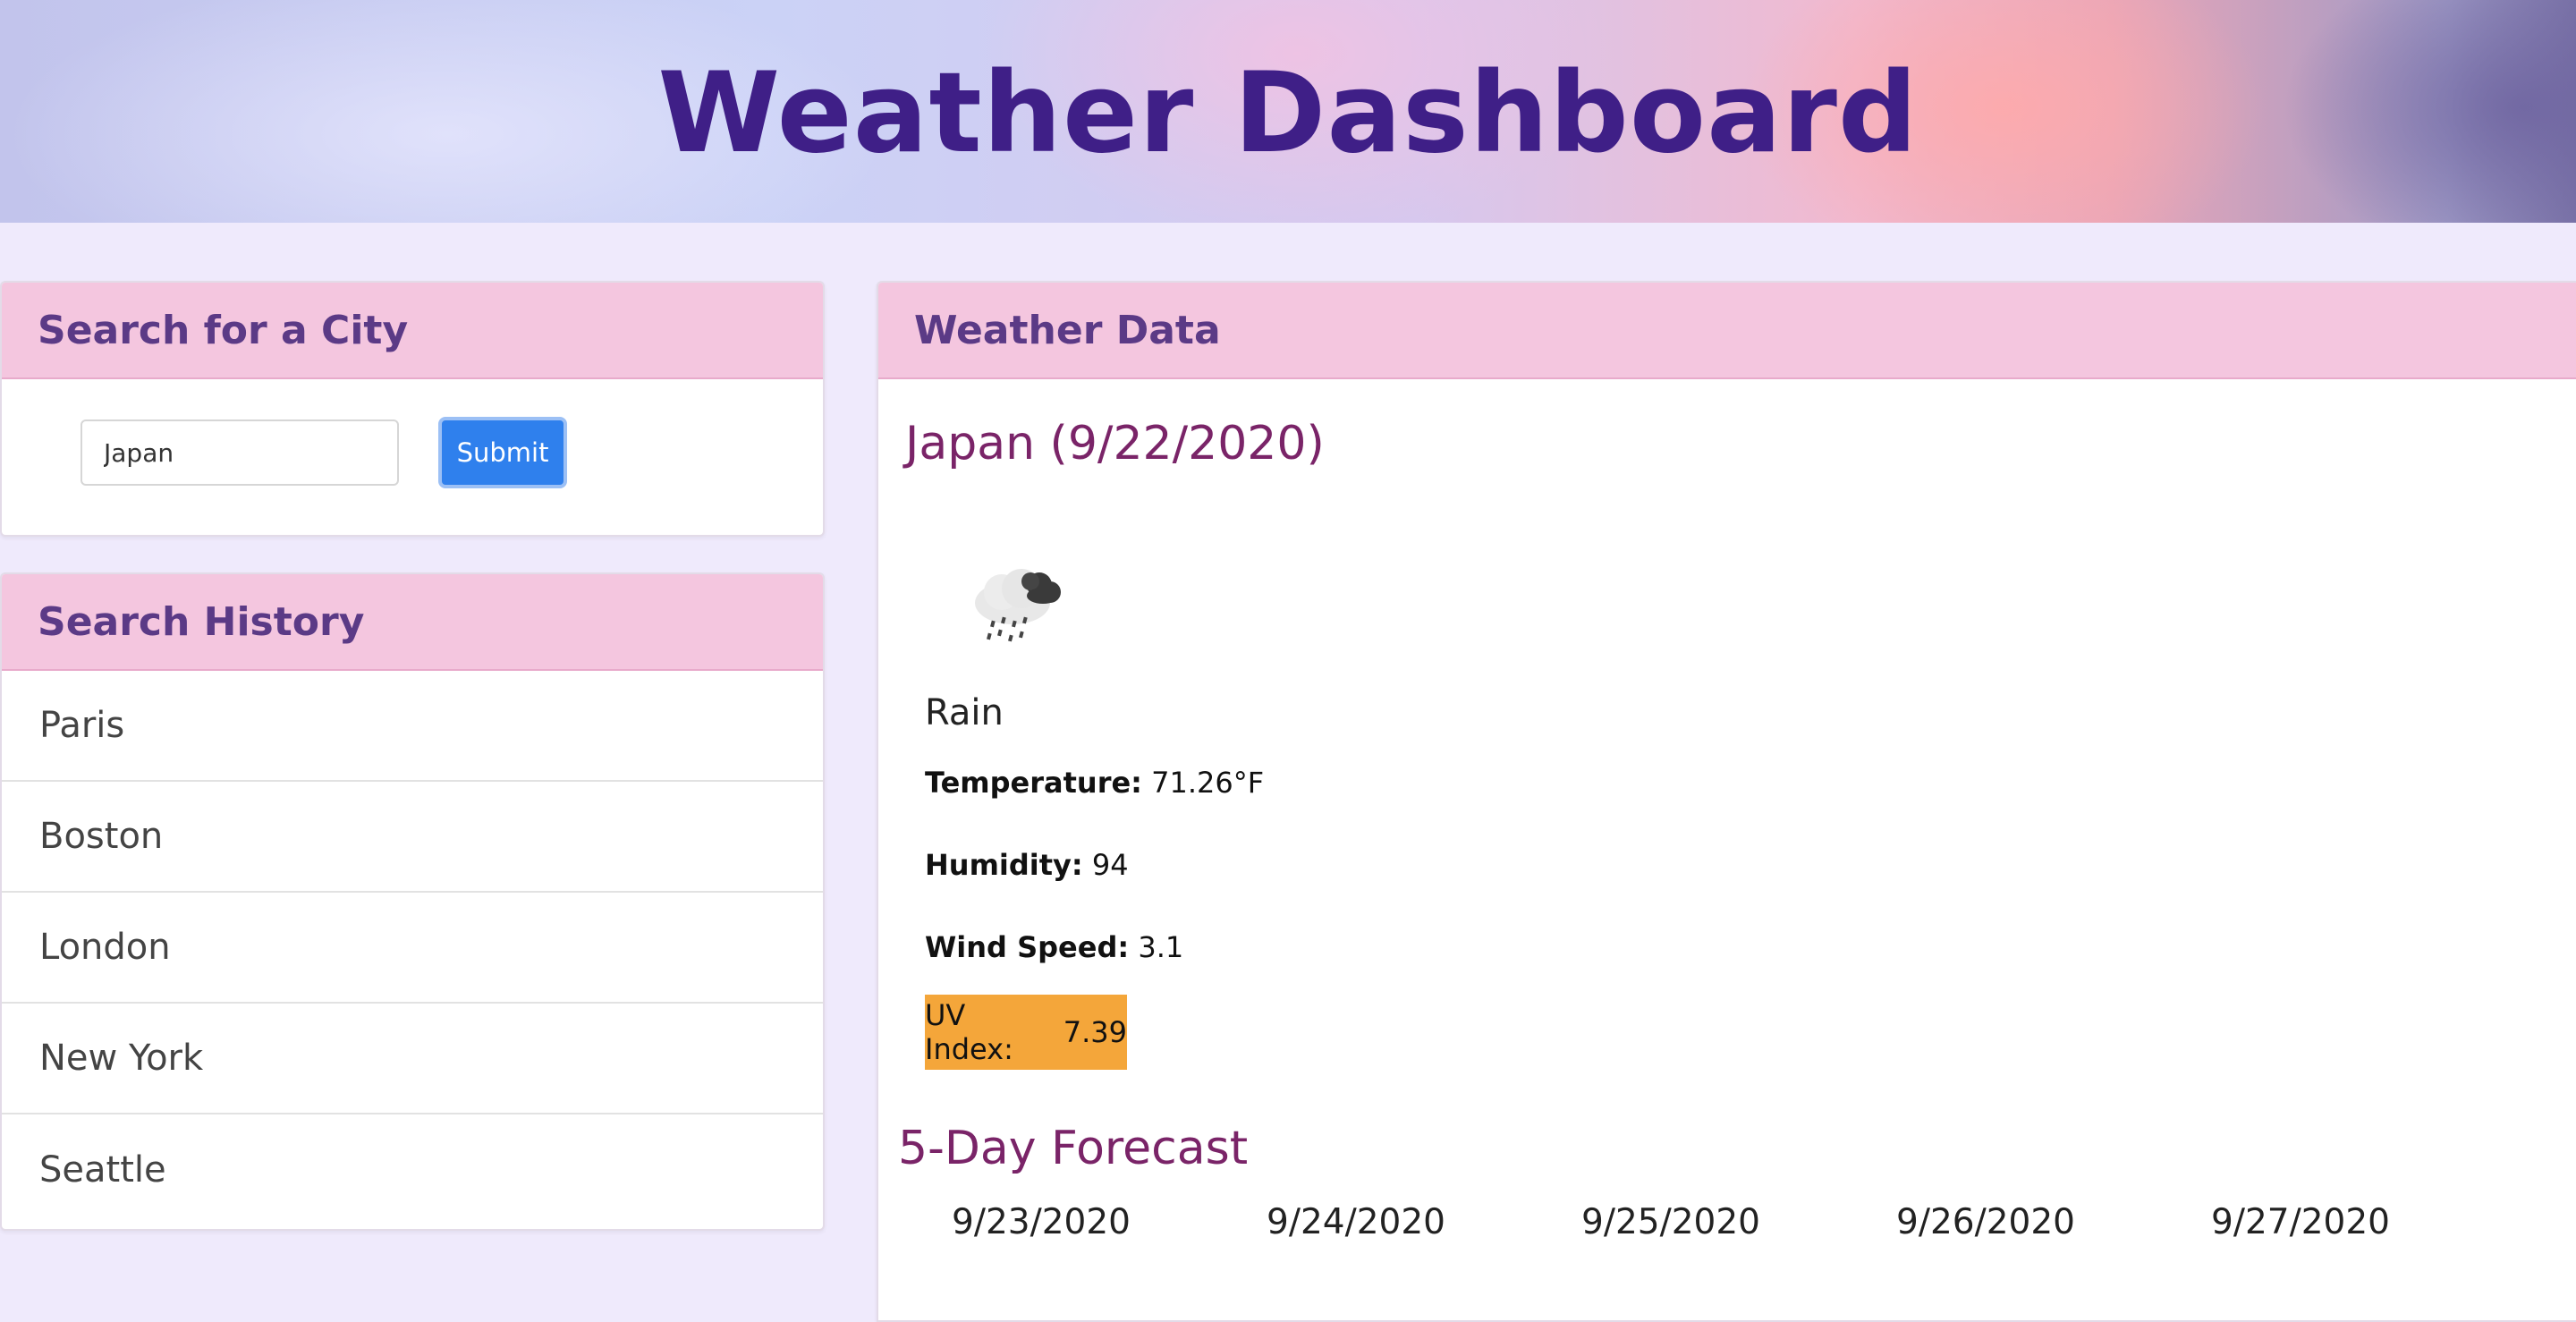 The width and height of the screenshot is (2576, 1322). What do you see at coordinates (1115, 443) in the screenshot?
I see `city-date-title: Japan (9/22/2020)` at bounding box center [1115, 443].